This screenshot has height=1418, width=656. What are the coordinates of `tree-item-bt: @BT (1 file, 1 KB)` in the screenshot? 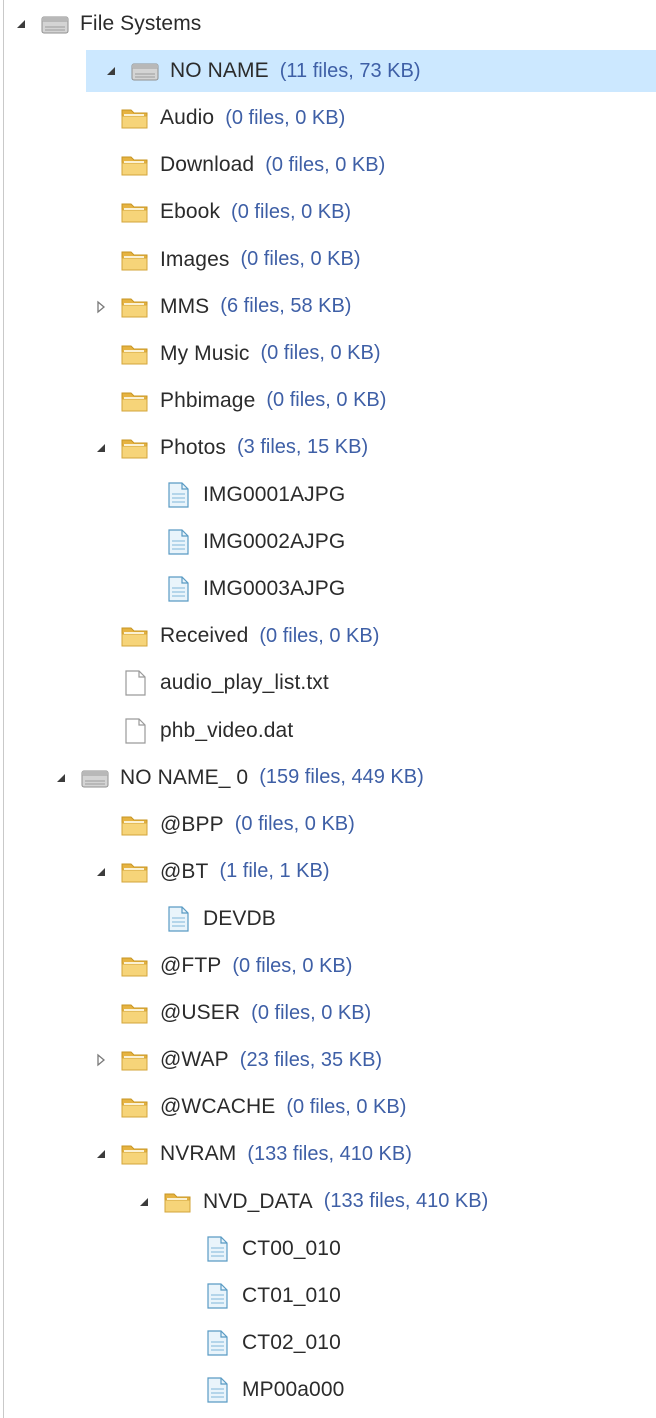 It's located at (330, 872).